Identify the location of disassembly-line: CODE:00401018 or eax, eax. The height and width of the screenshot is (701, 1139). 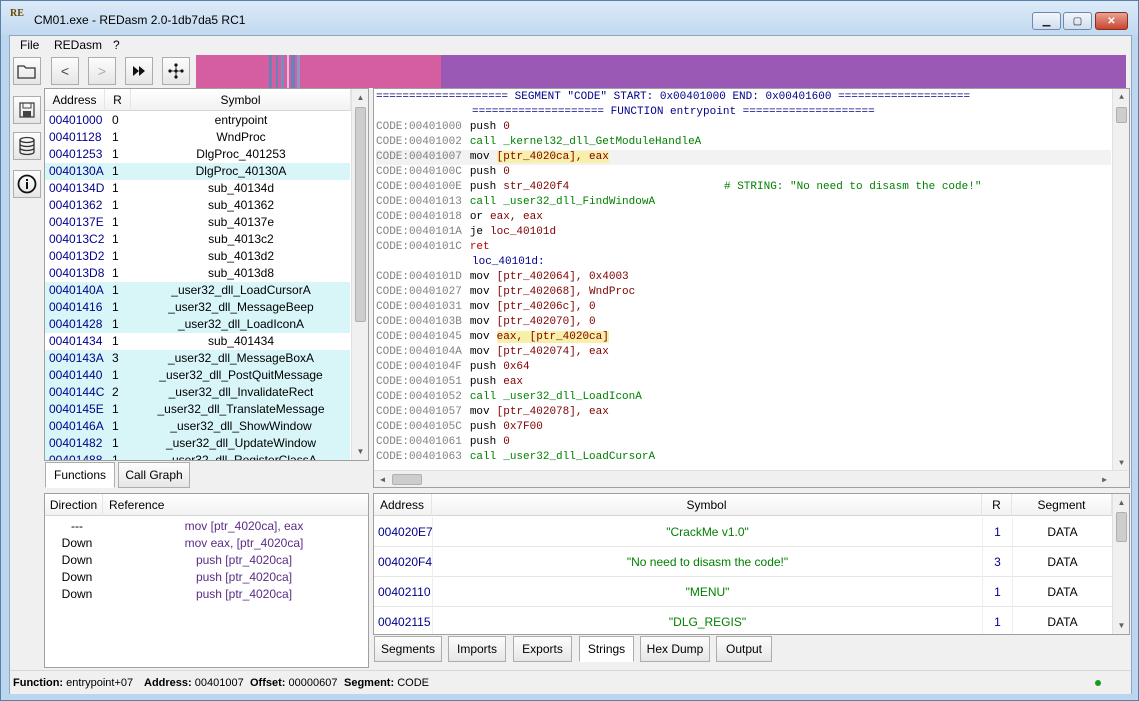
(459, 217).